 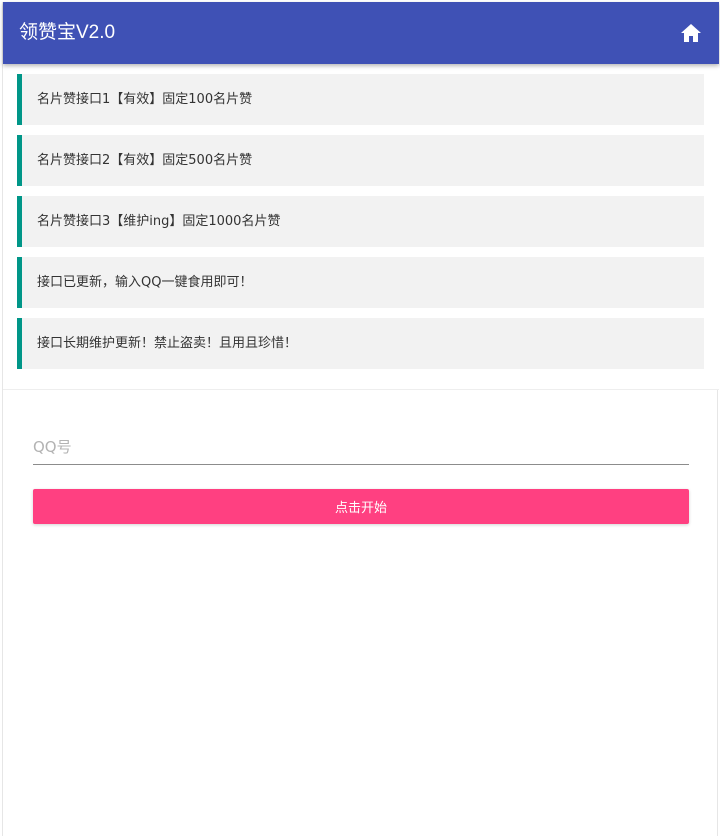 I want to click on home-button, so click(x=691, y=33).